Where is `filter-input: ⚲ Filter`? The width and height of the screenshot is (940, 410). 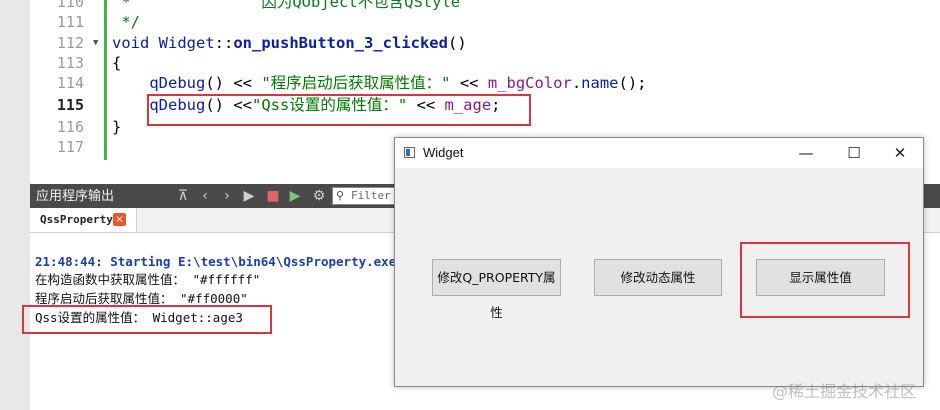 filter-input: ⚲ Filter is located at coordinates (367, 196).